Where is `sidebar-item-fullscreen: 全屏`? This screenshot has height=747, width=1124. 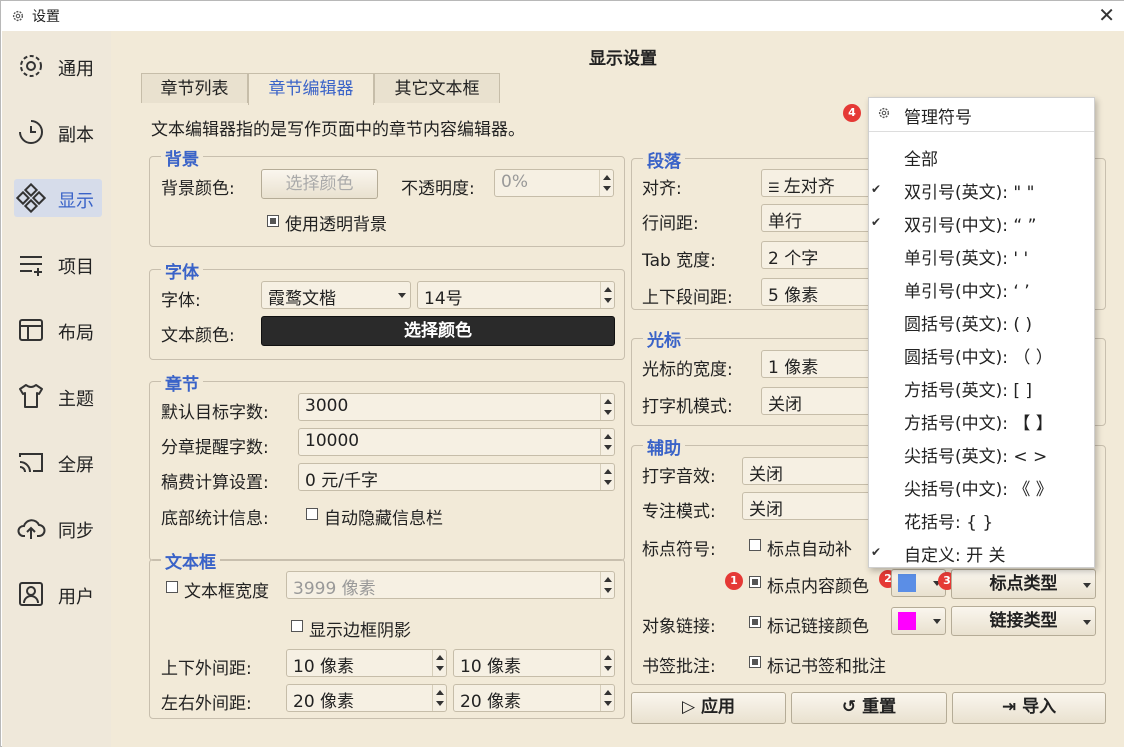
sidebar-item-fullscreen: 全屏 is located at coordinates (56, 462).